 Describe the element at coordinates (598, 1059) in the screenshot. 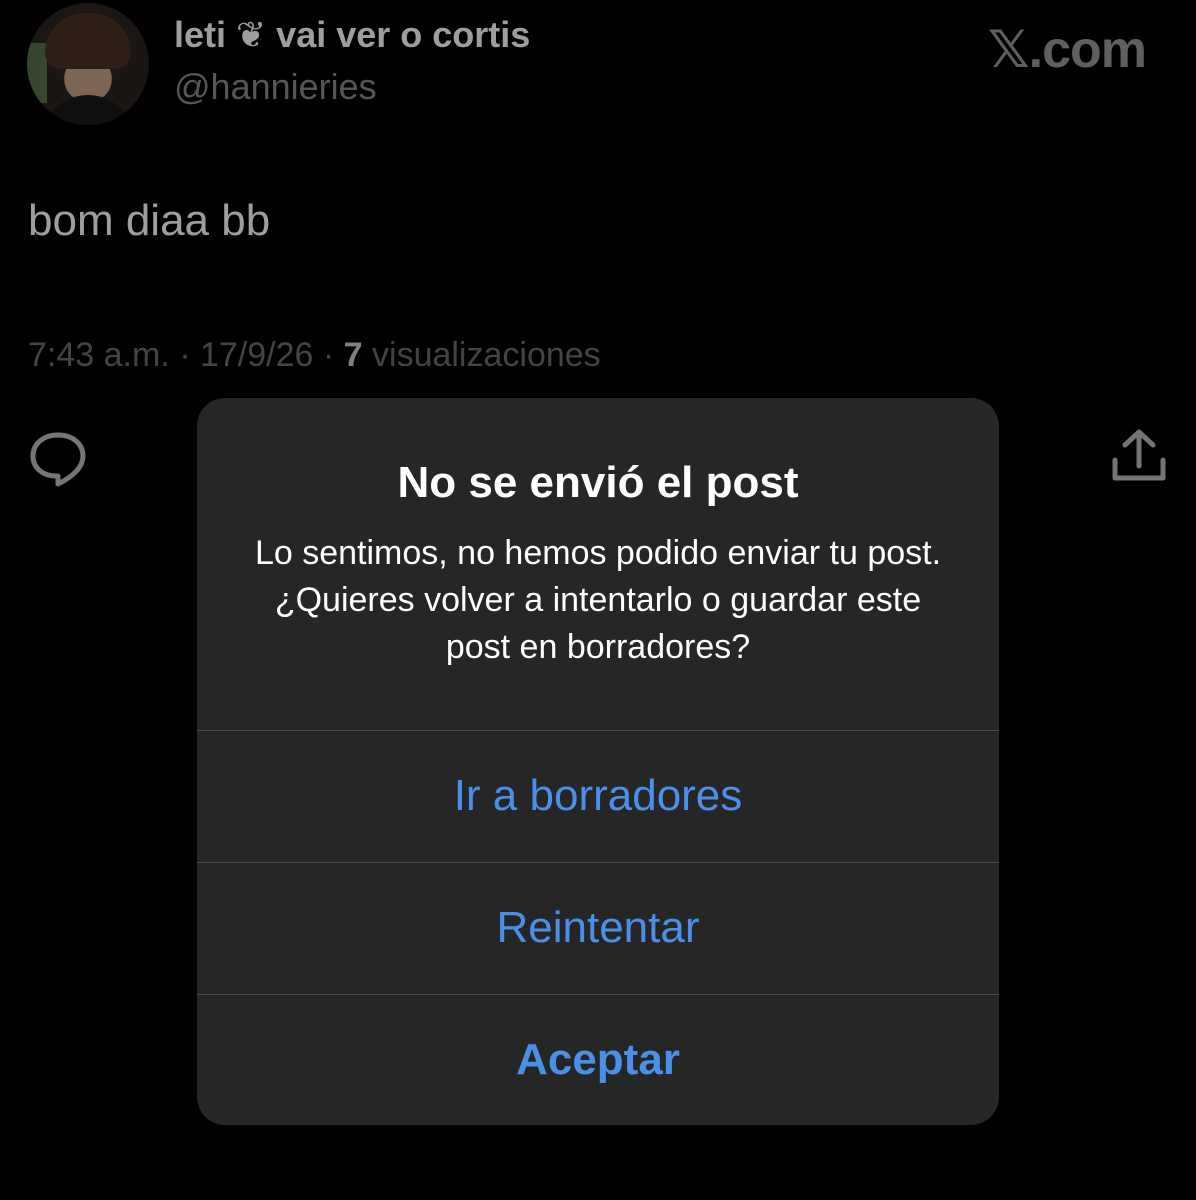

I see `accept-button: Aceptar` at that location.